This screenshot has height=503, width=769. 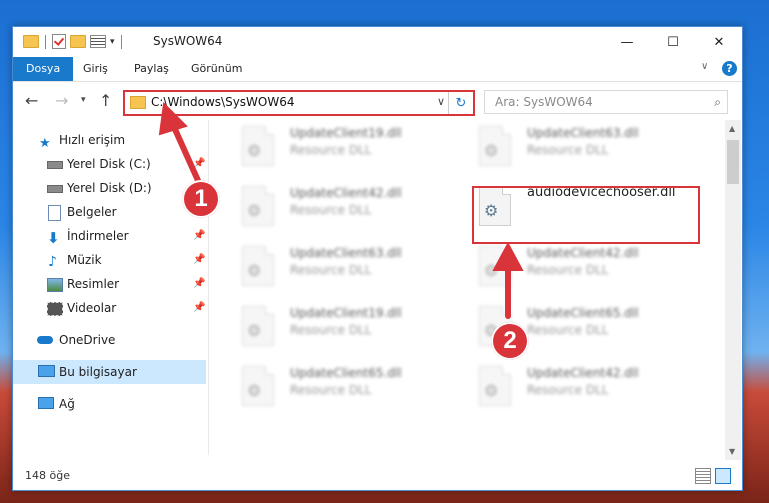 I want to click on sidebar-item-local-disk-c: Yerel Disk (C:) 📌, so click(x=109, y=164).